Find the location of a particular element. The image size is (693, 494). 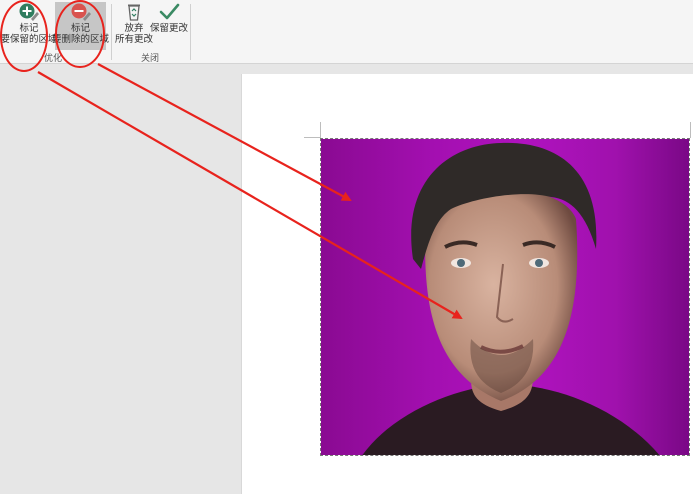

delete-label-line1: 标记 is located at coordinates (80, 28).